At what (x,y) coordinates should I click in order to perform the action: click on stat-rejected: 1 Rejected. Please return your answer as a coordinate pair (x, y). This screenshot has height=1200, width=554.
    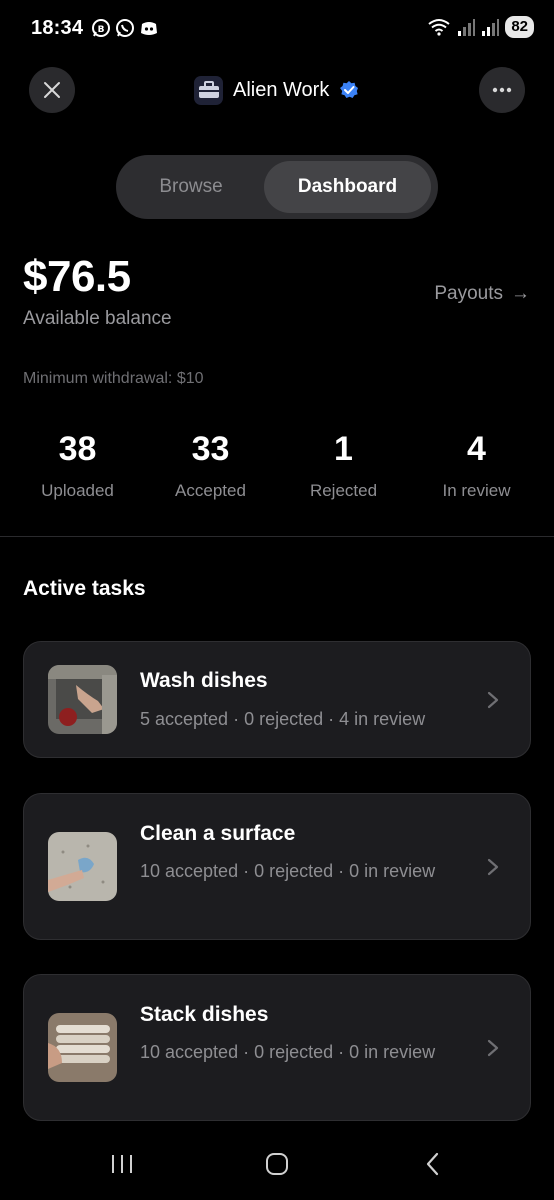
    Looking at the image, I should click on (343, 464).